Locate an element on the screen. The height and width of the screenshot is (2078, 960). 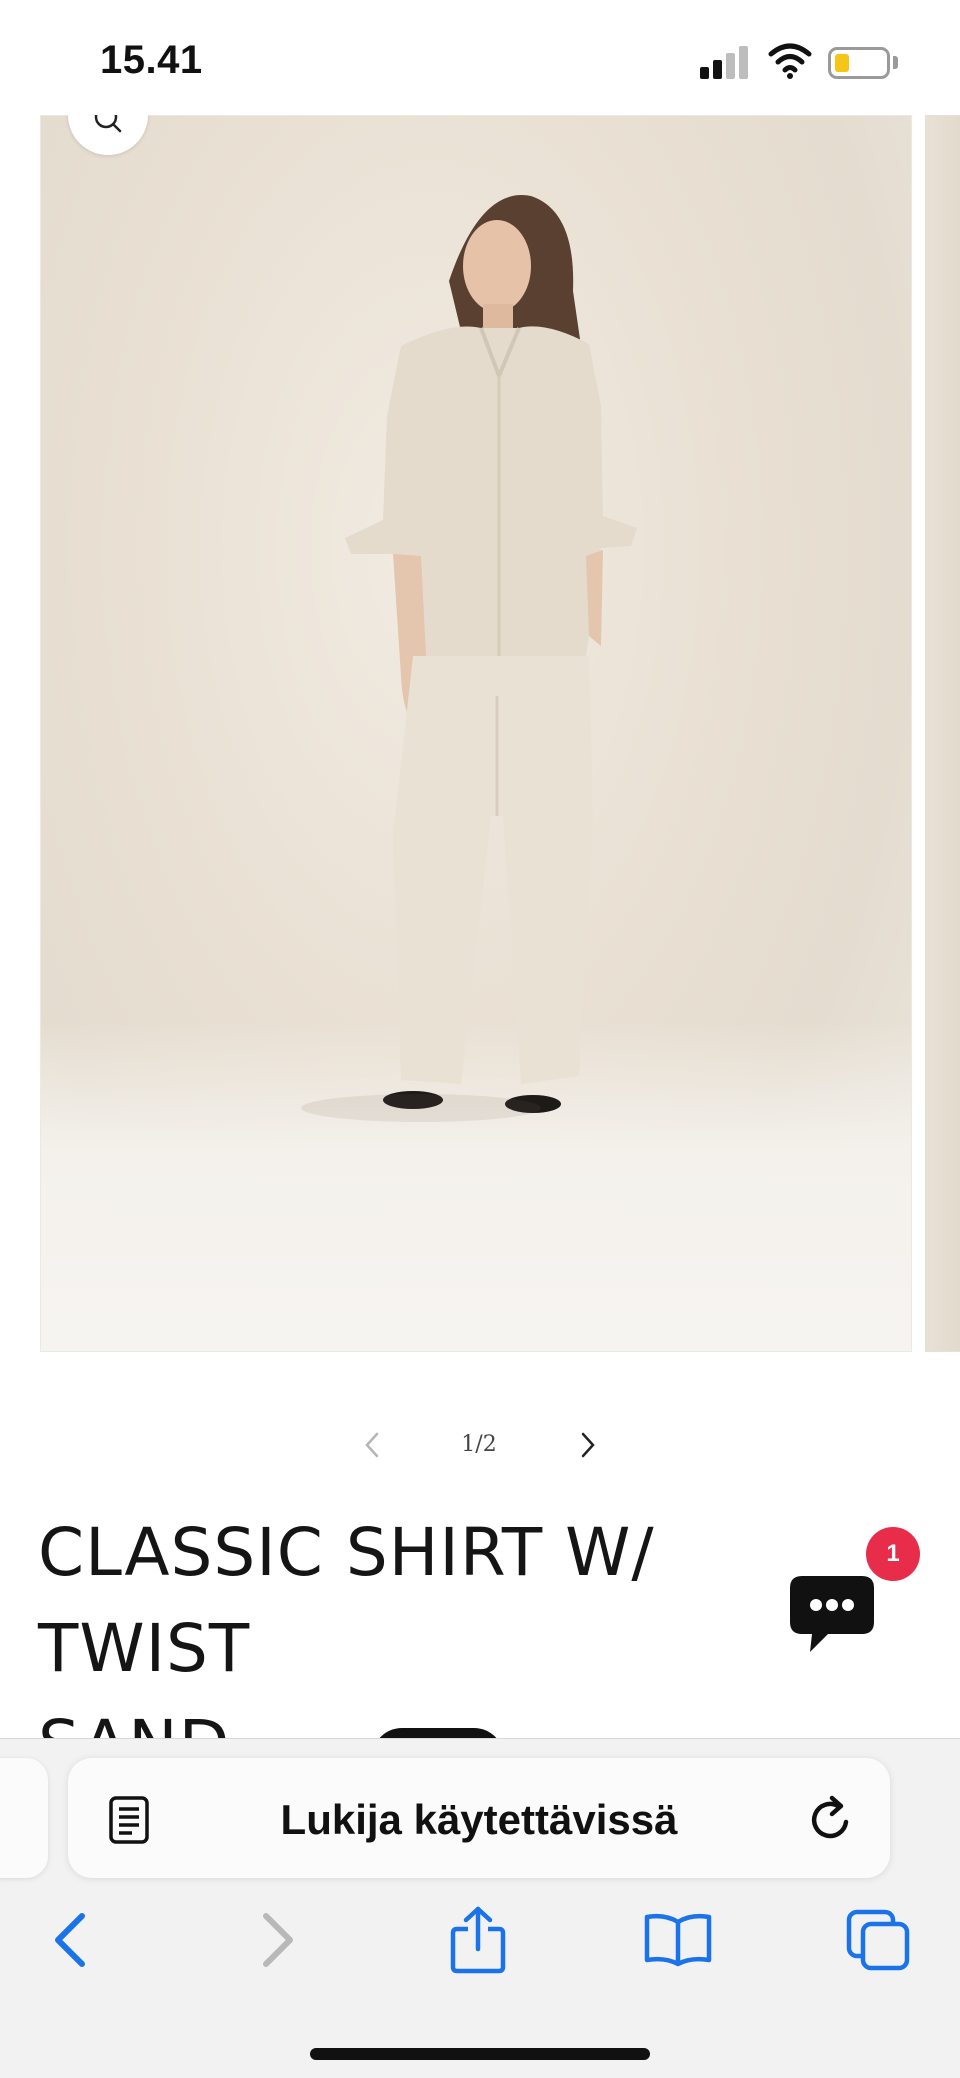
reload-icon is located at coordinates (831, 1819).